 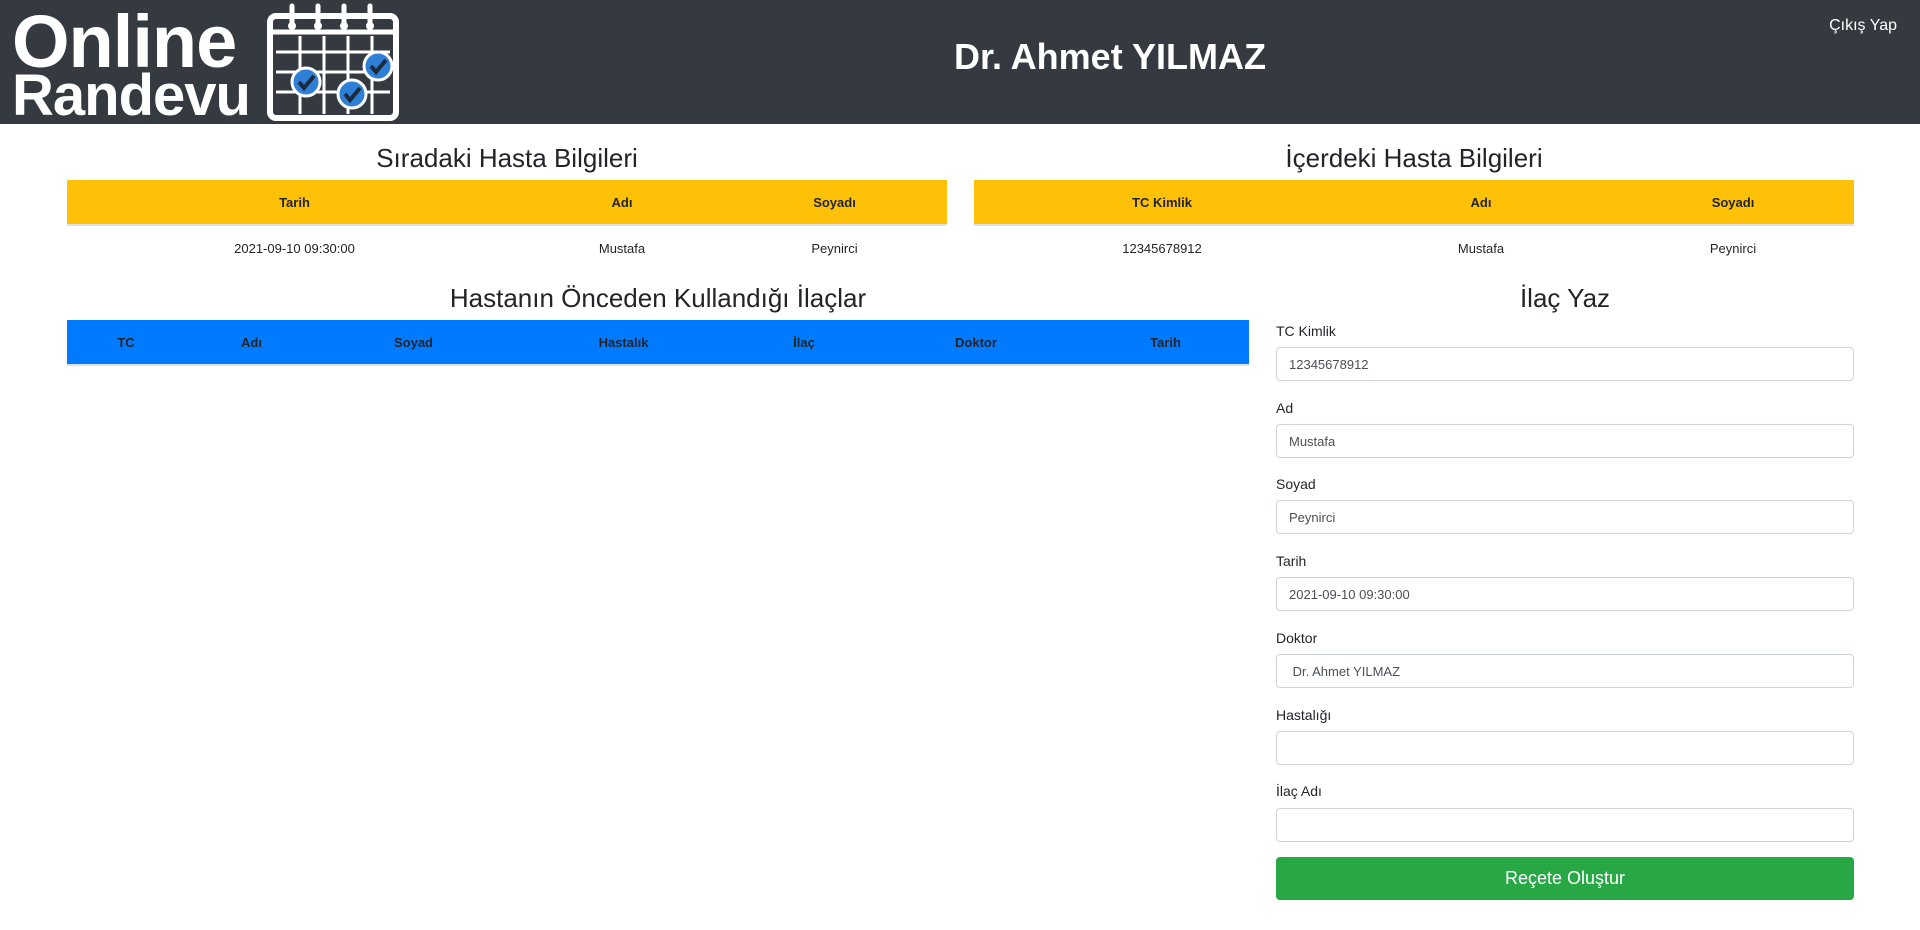 What do you see at coordinates (507, 247) in the screenshot?
I see `table-row: 2021-09-10 09:30:00 Mustafa Peynirci` at bounding box center [507, 247].